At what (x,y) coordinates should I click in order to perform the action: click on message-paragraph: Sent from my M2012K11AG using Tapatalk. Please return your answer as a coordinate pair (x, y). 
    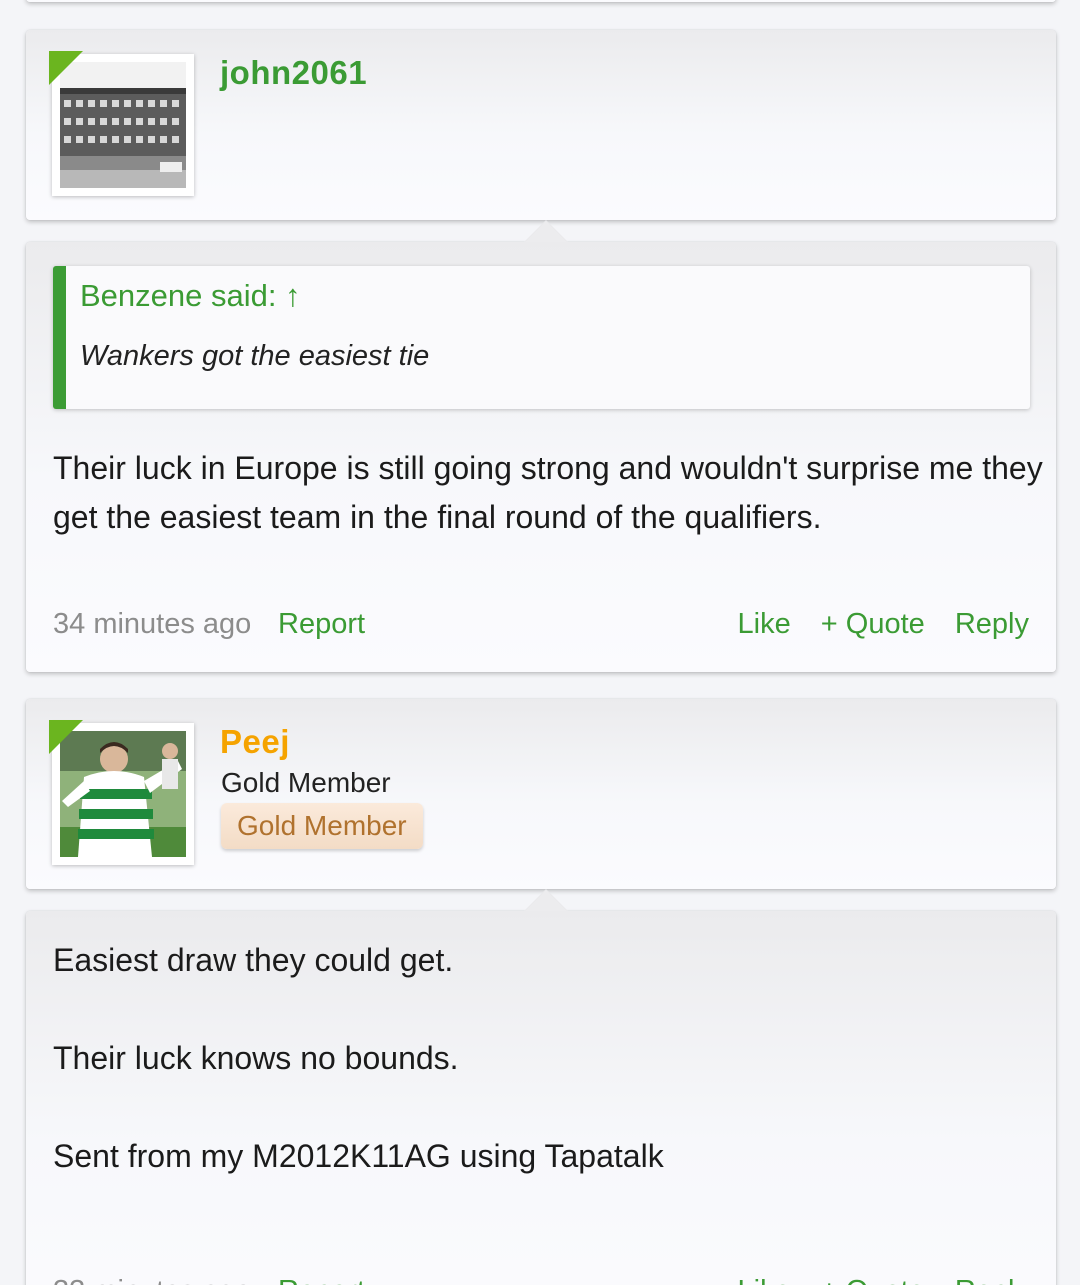
    Looking at the image, I should click on (358, 1156).